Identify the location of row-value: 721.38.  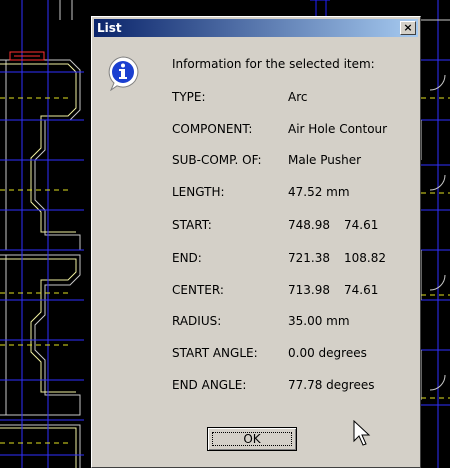
(309, 258).